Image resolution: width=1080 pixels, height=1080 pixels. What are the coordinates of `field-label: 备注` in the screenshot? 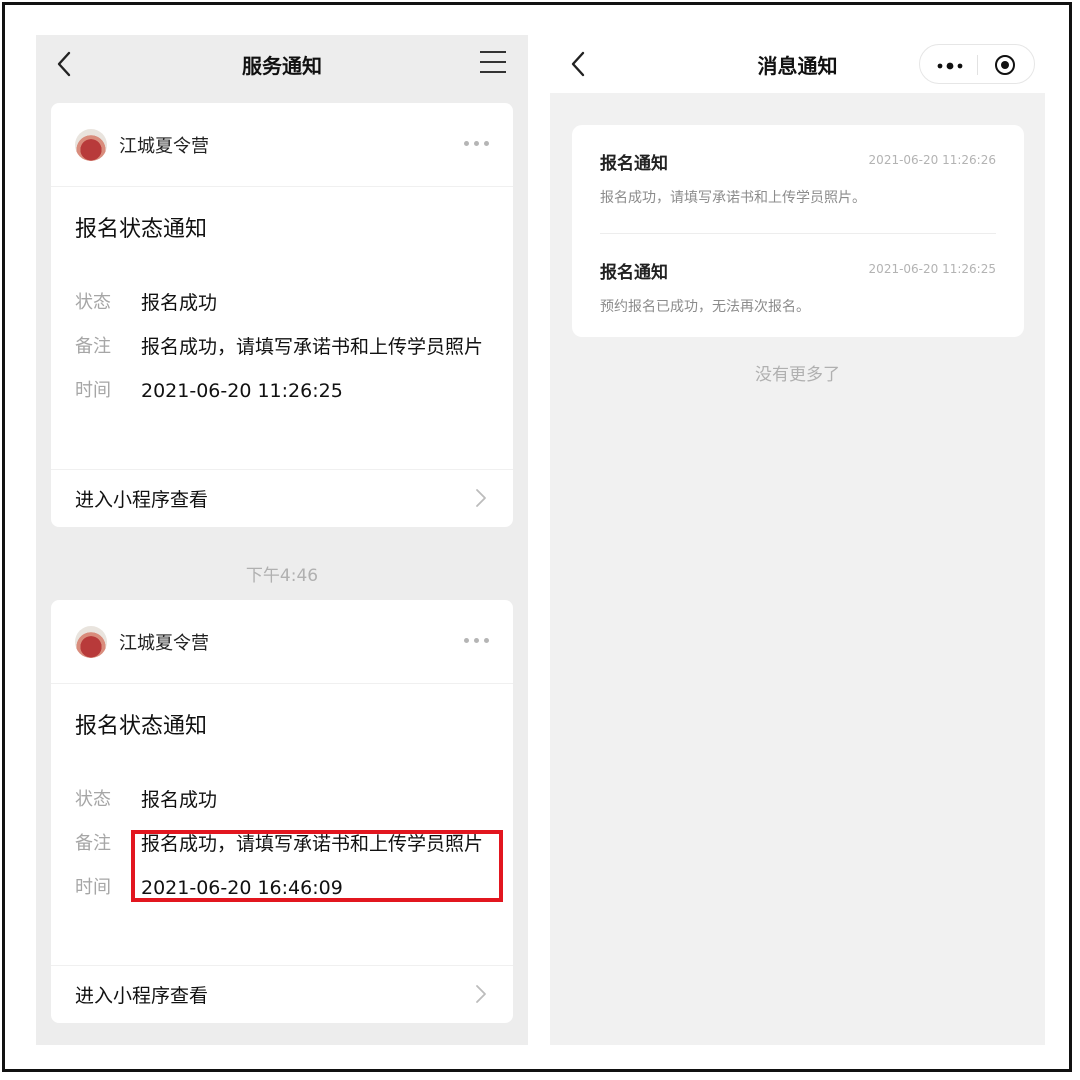 It's located at (93, 346).